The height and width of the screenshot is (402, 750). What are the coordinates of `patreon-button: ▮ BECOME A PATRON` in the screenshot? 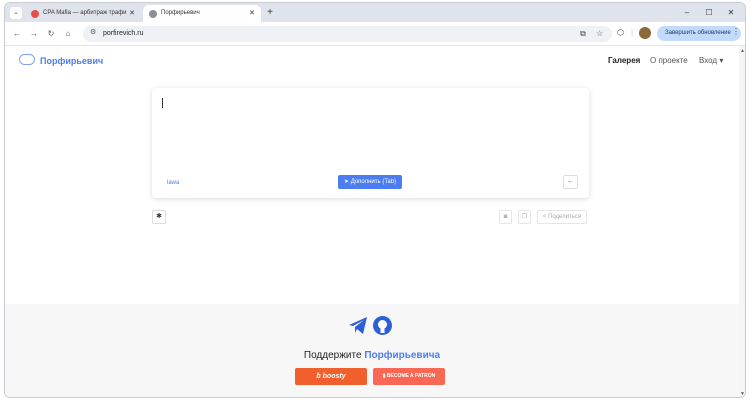 It's located at (409, 376).